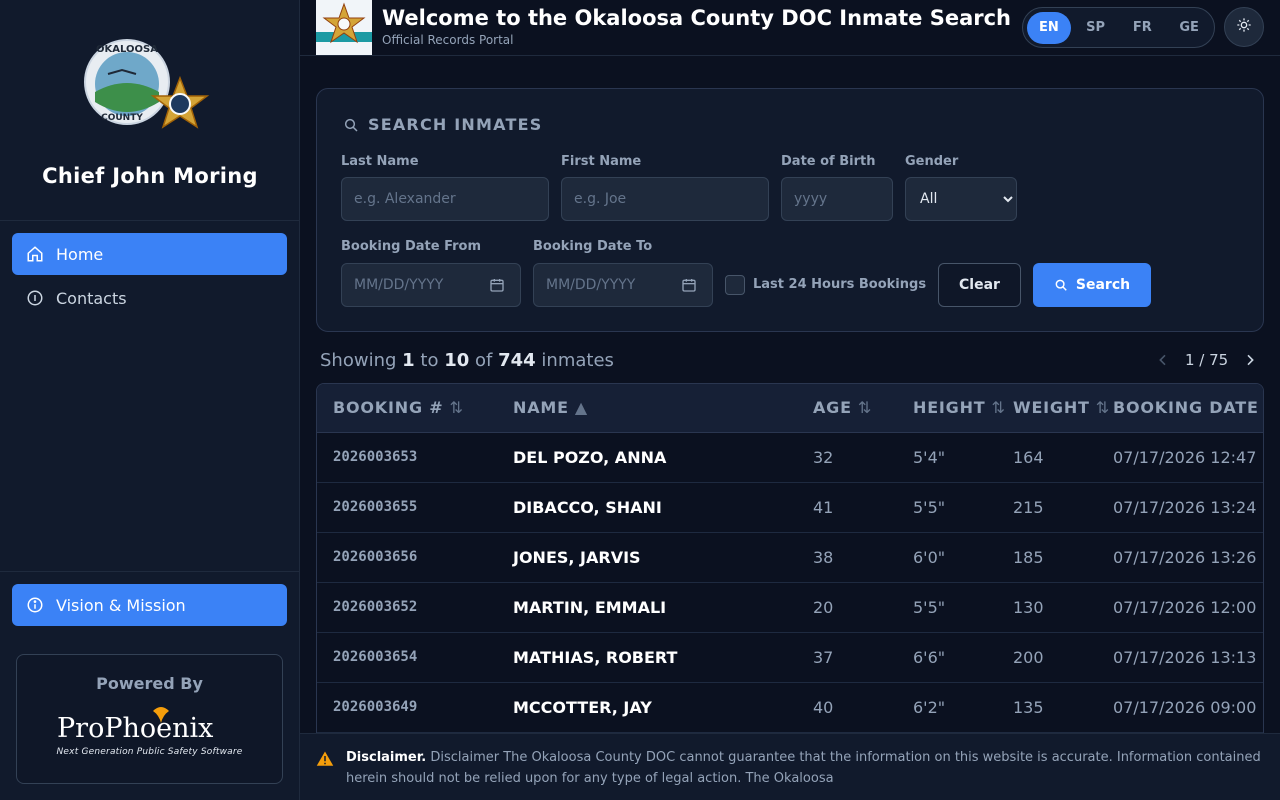 The image size is (1280, 800). Describe the element at coordinates (448, 40) in the screenshot. I see `page-subtitle: Official Records Portal` at that location.